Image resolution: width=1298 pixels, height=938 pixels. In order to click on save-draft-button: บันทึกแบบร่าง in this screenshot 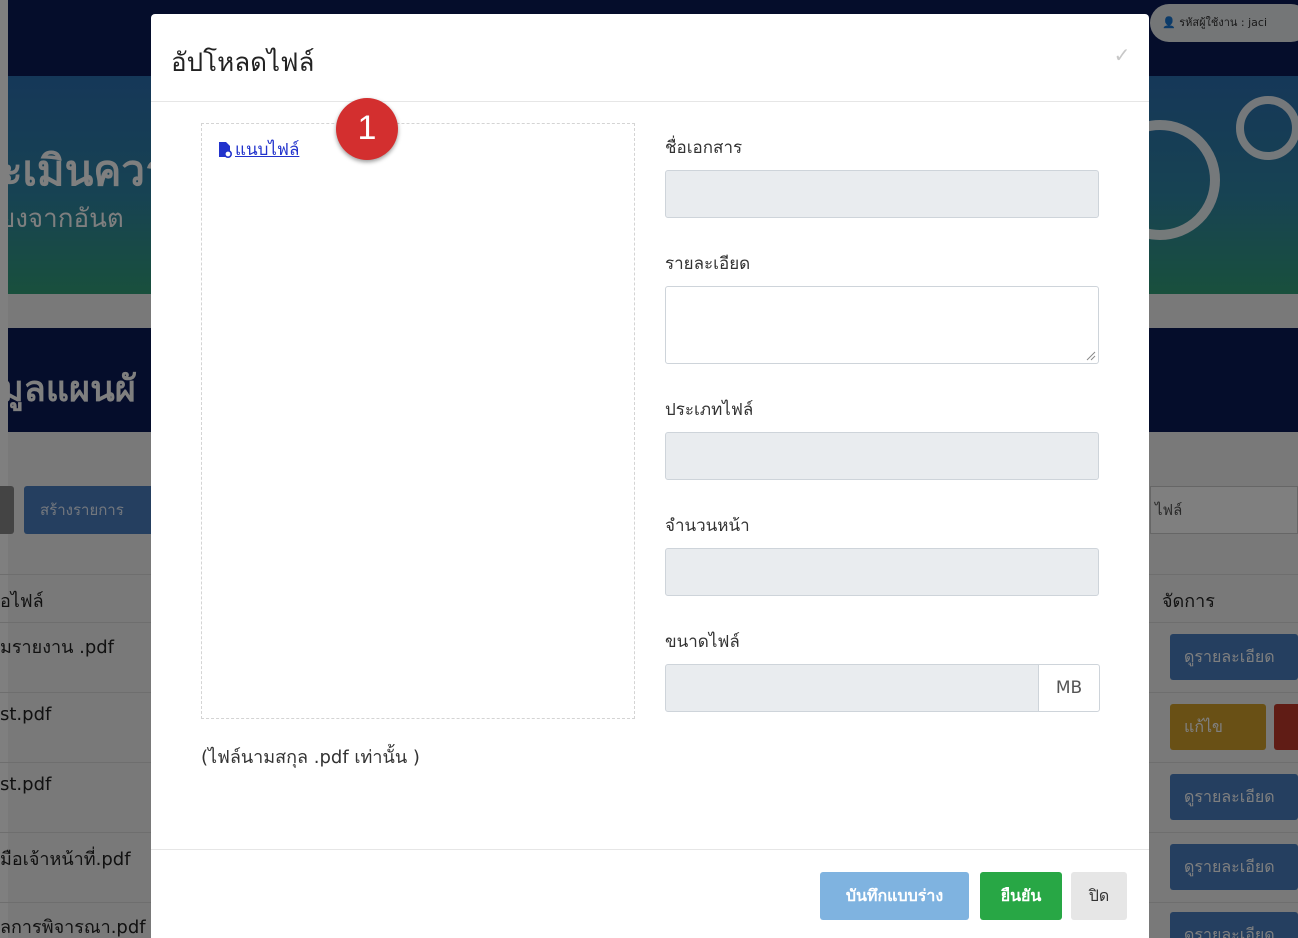, I will do `click(894, 896)`.